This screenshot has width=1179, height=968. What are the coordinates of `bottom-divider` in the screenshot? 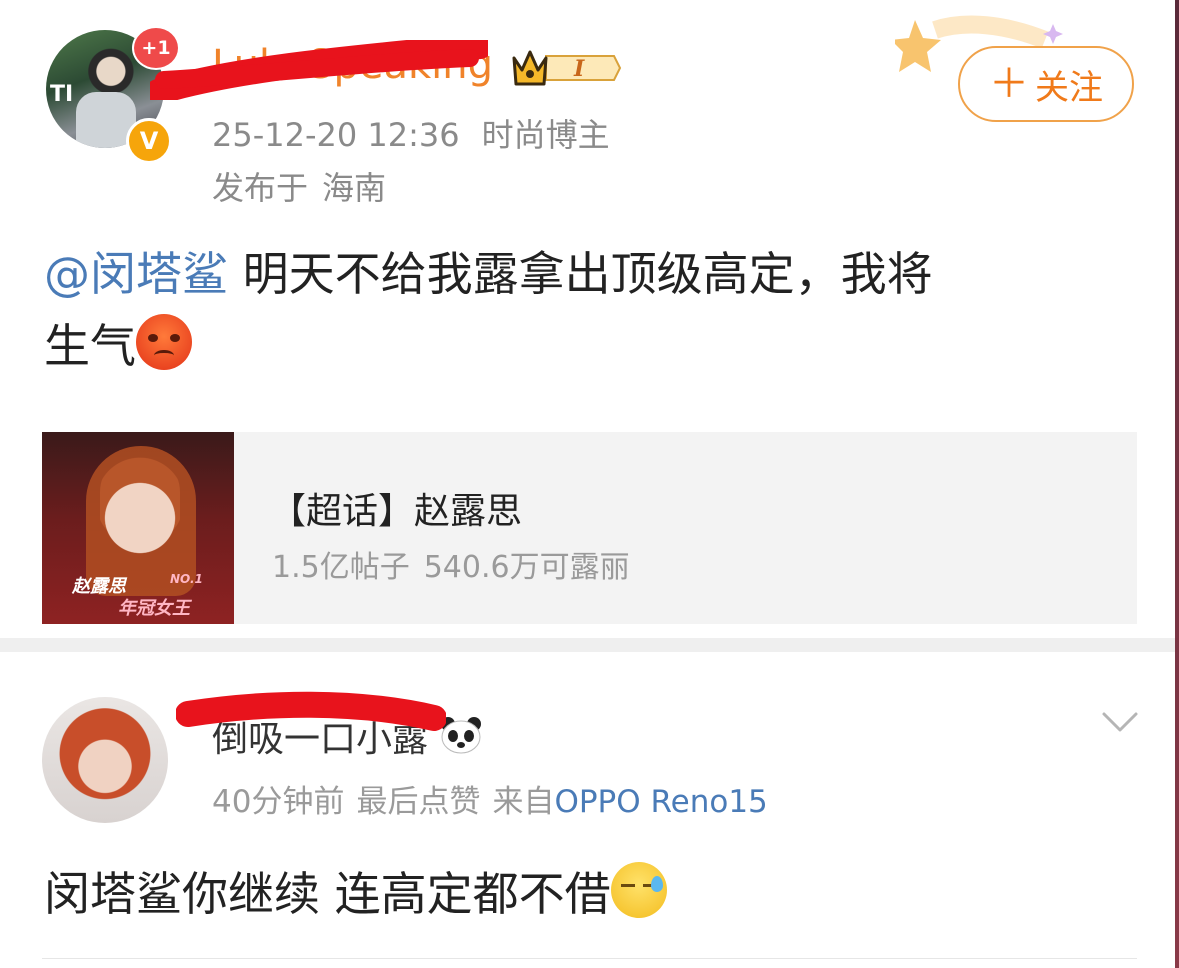 It's located at (589, 958).